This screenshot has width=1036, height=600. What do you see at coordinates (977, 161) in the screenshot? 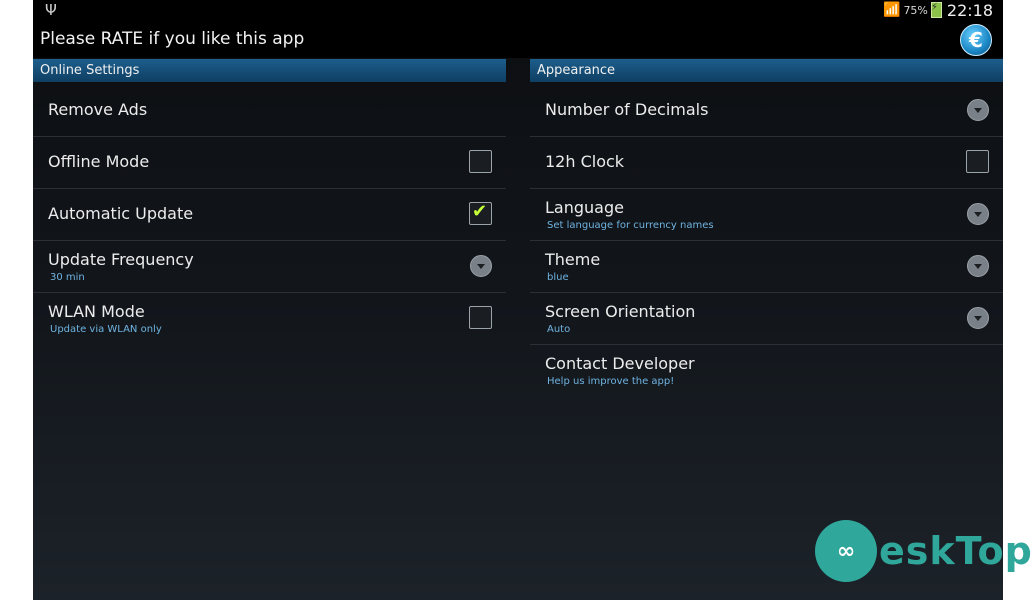
I see `12h-clock-checkbox` at bounding box center [977, 161].